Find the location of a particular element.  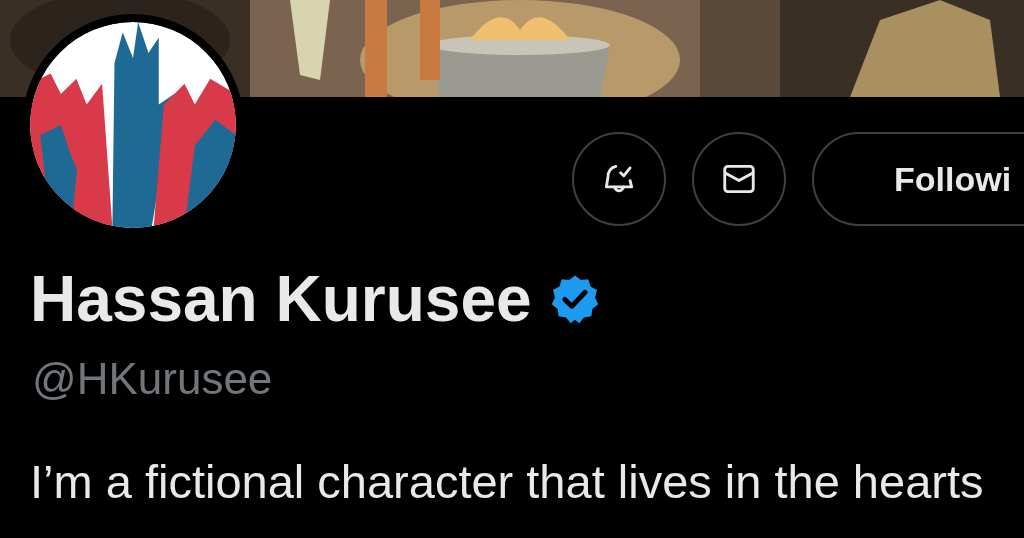

user-handle: @HKurusee is located at coordinates (153, 379).